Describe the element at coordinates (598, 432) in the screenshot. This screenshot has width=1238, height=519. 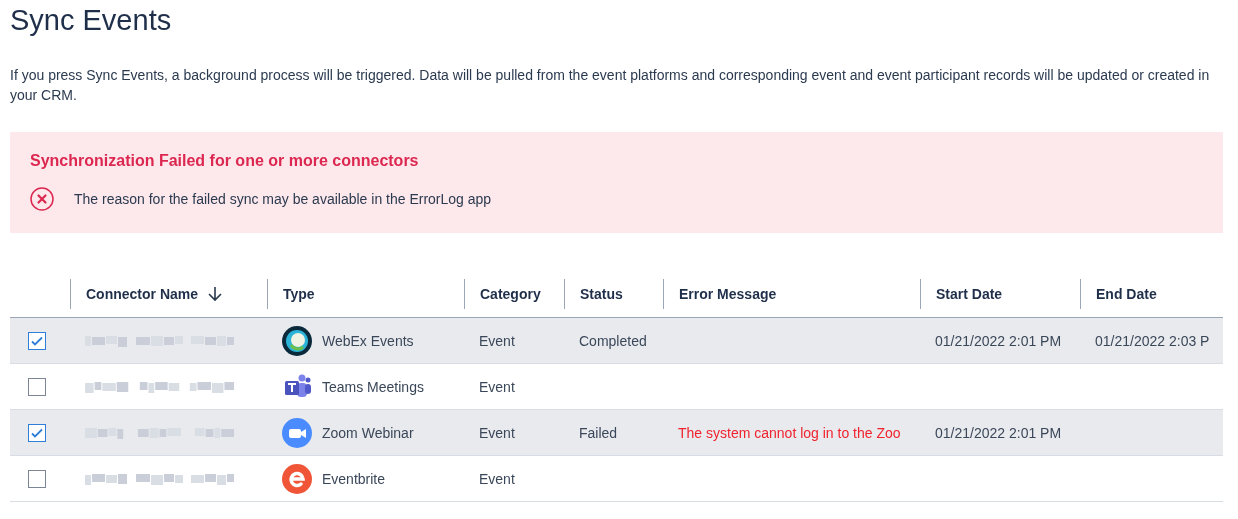
I see `table-cell: Failed` at that location.